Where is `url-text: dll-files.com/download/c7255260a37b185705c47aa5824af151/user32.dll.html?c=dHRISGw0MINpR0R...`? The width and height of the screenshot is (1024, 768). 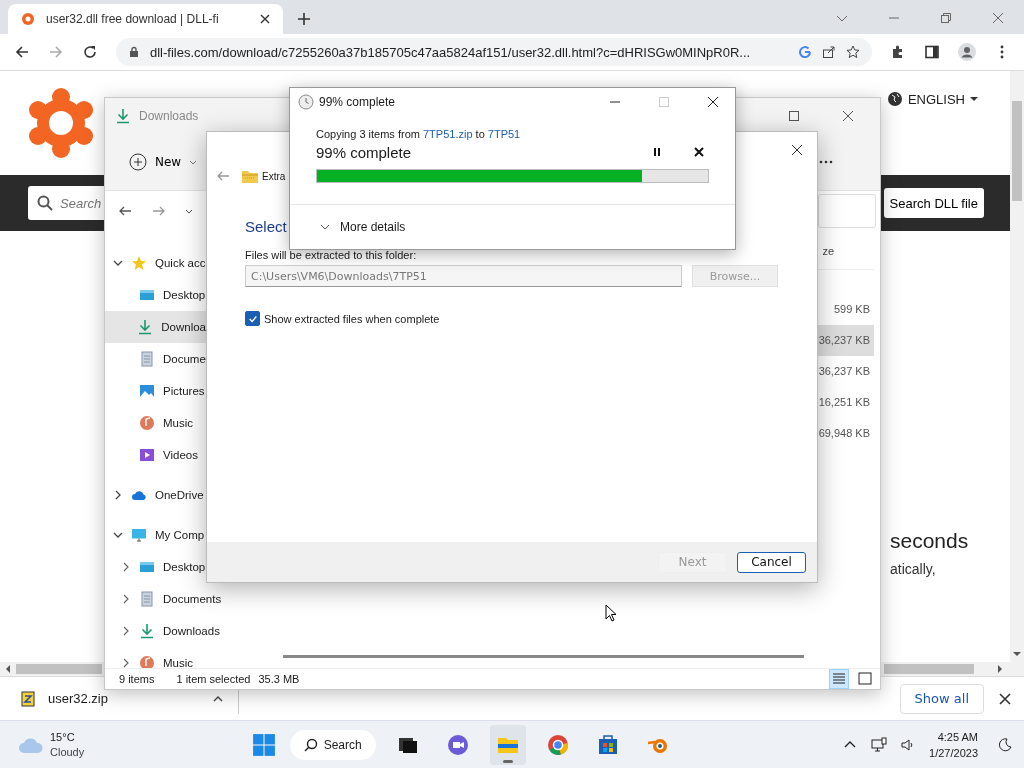
url-text: dll-files.com/download/c7255260a37b185705c47aa5824af151/user32.dll.html?c=dHRISGw0MINpR0R... is located at coordinates (451, 52).